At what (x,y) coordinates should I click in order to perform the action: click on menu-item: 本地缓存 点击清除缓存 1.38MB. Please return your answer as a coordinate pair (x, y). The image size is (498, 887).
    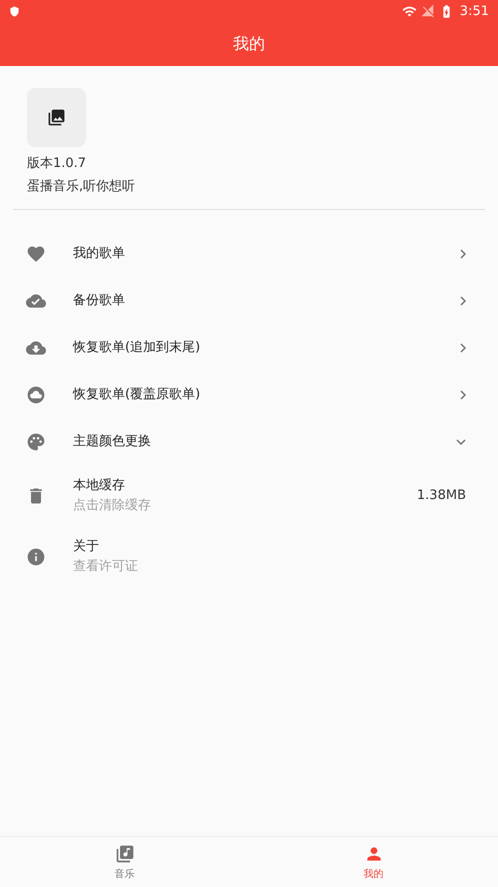
    Looking at the image, I should click on (249, 495).